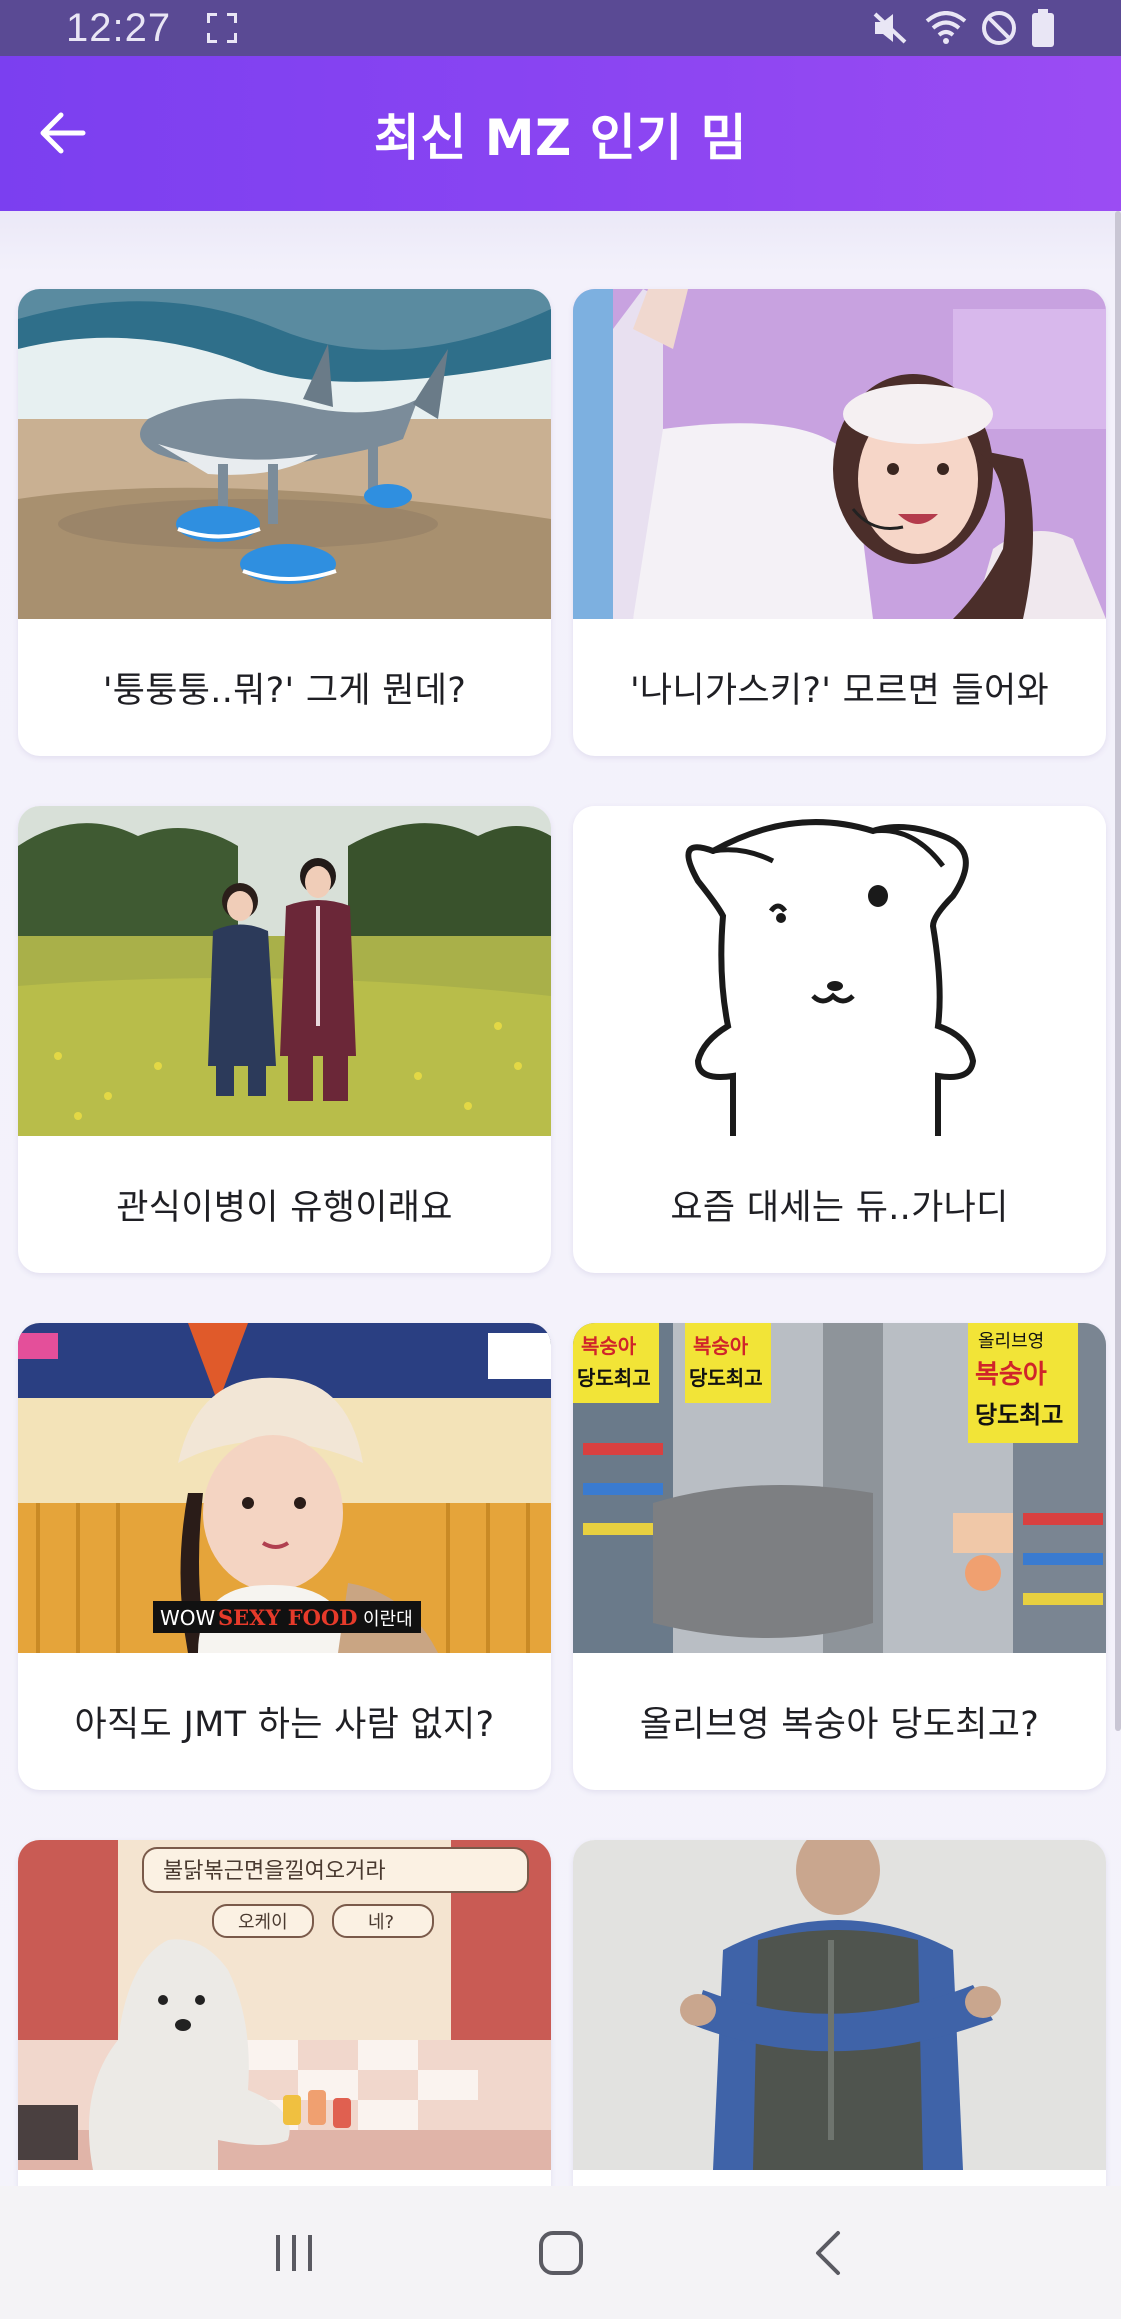  I want to click on caption-end: 이란대, so click(388, 1619).